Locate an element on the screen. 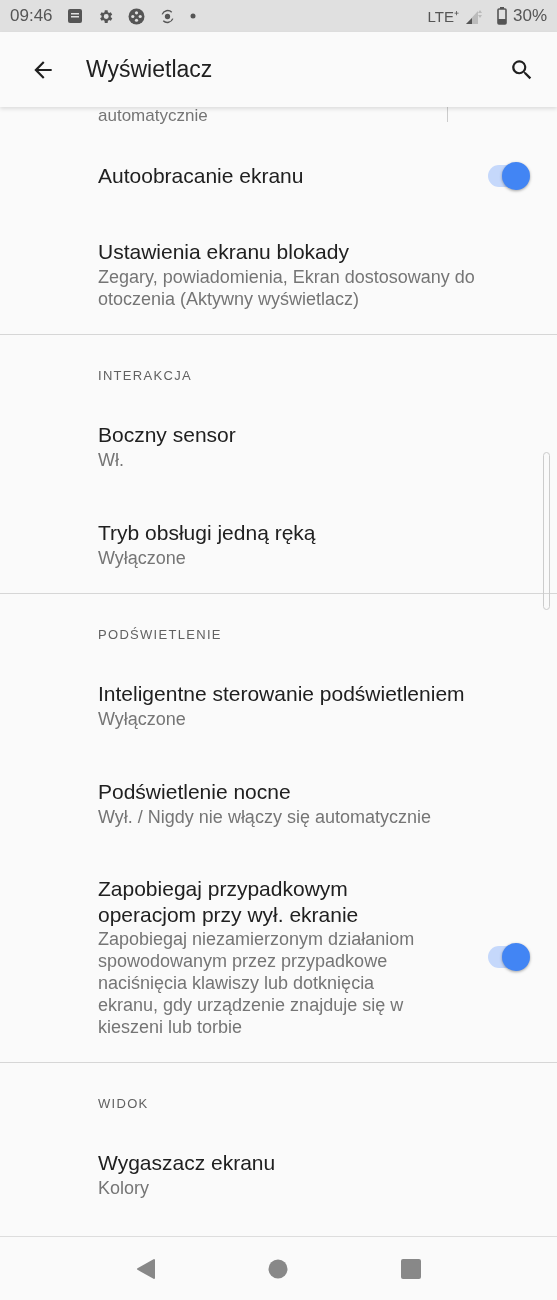 This screenshot has width=557, height=1300. setting-title: Autoobracanie ekranu is located at coordinates (258, 176).